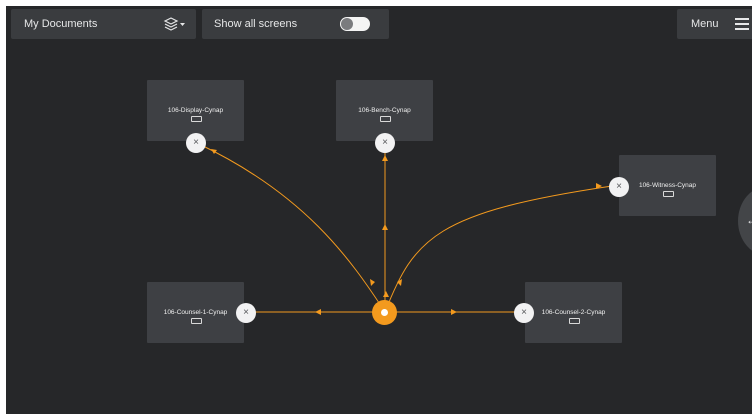 The width and height of the screenshot is (752, 417). I want to click on source-node, so click(384, 312).